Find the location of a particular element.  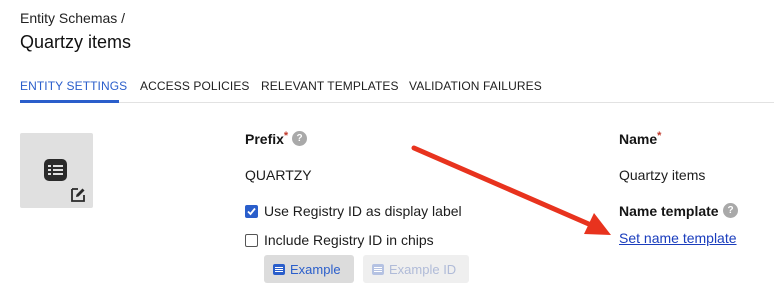

example-id-button: Example ID is located at coordinates (416, 269).